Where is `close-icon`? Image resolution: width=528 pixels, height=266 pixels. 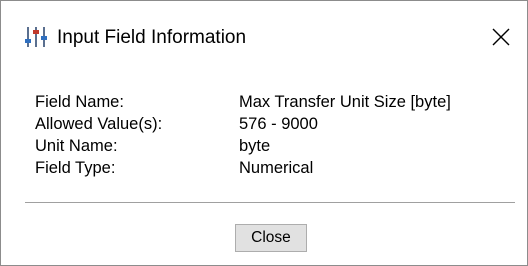 close-icon is located at coordinates (501, 37).